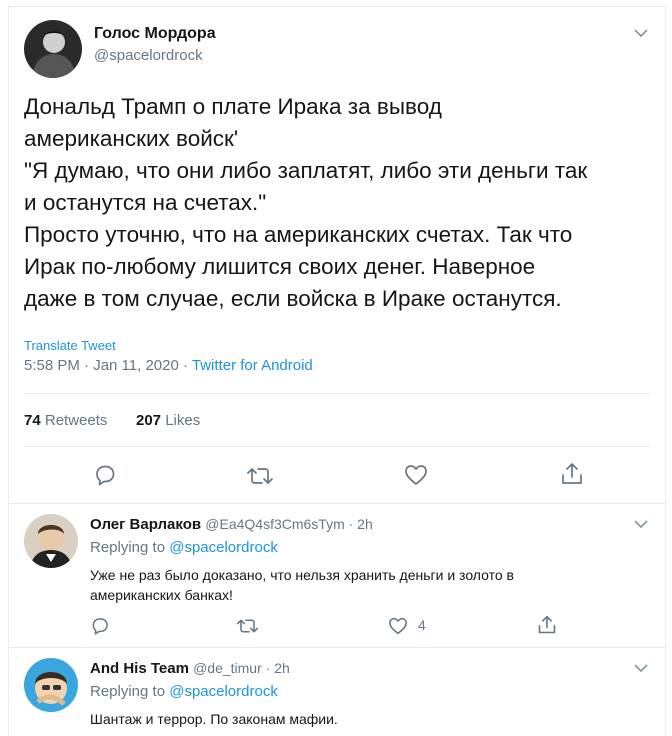 The image size is (672, 736). Describe the element at coordinates (289, 524) in the screenshot. I see `reply-author-handle: @Ea4Q4sf3Cm6sTym · 2h` at that location.